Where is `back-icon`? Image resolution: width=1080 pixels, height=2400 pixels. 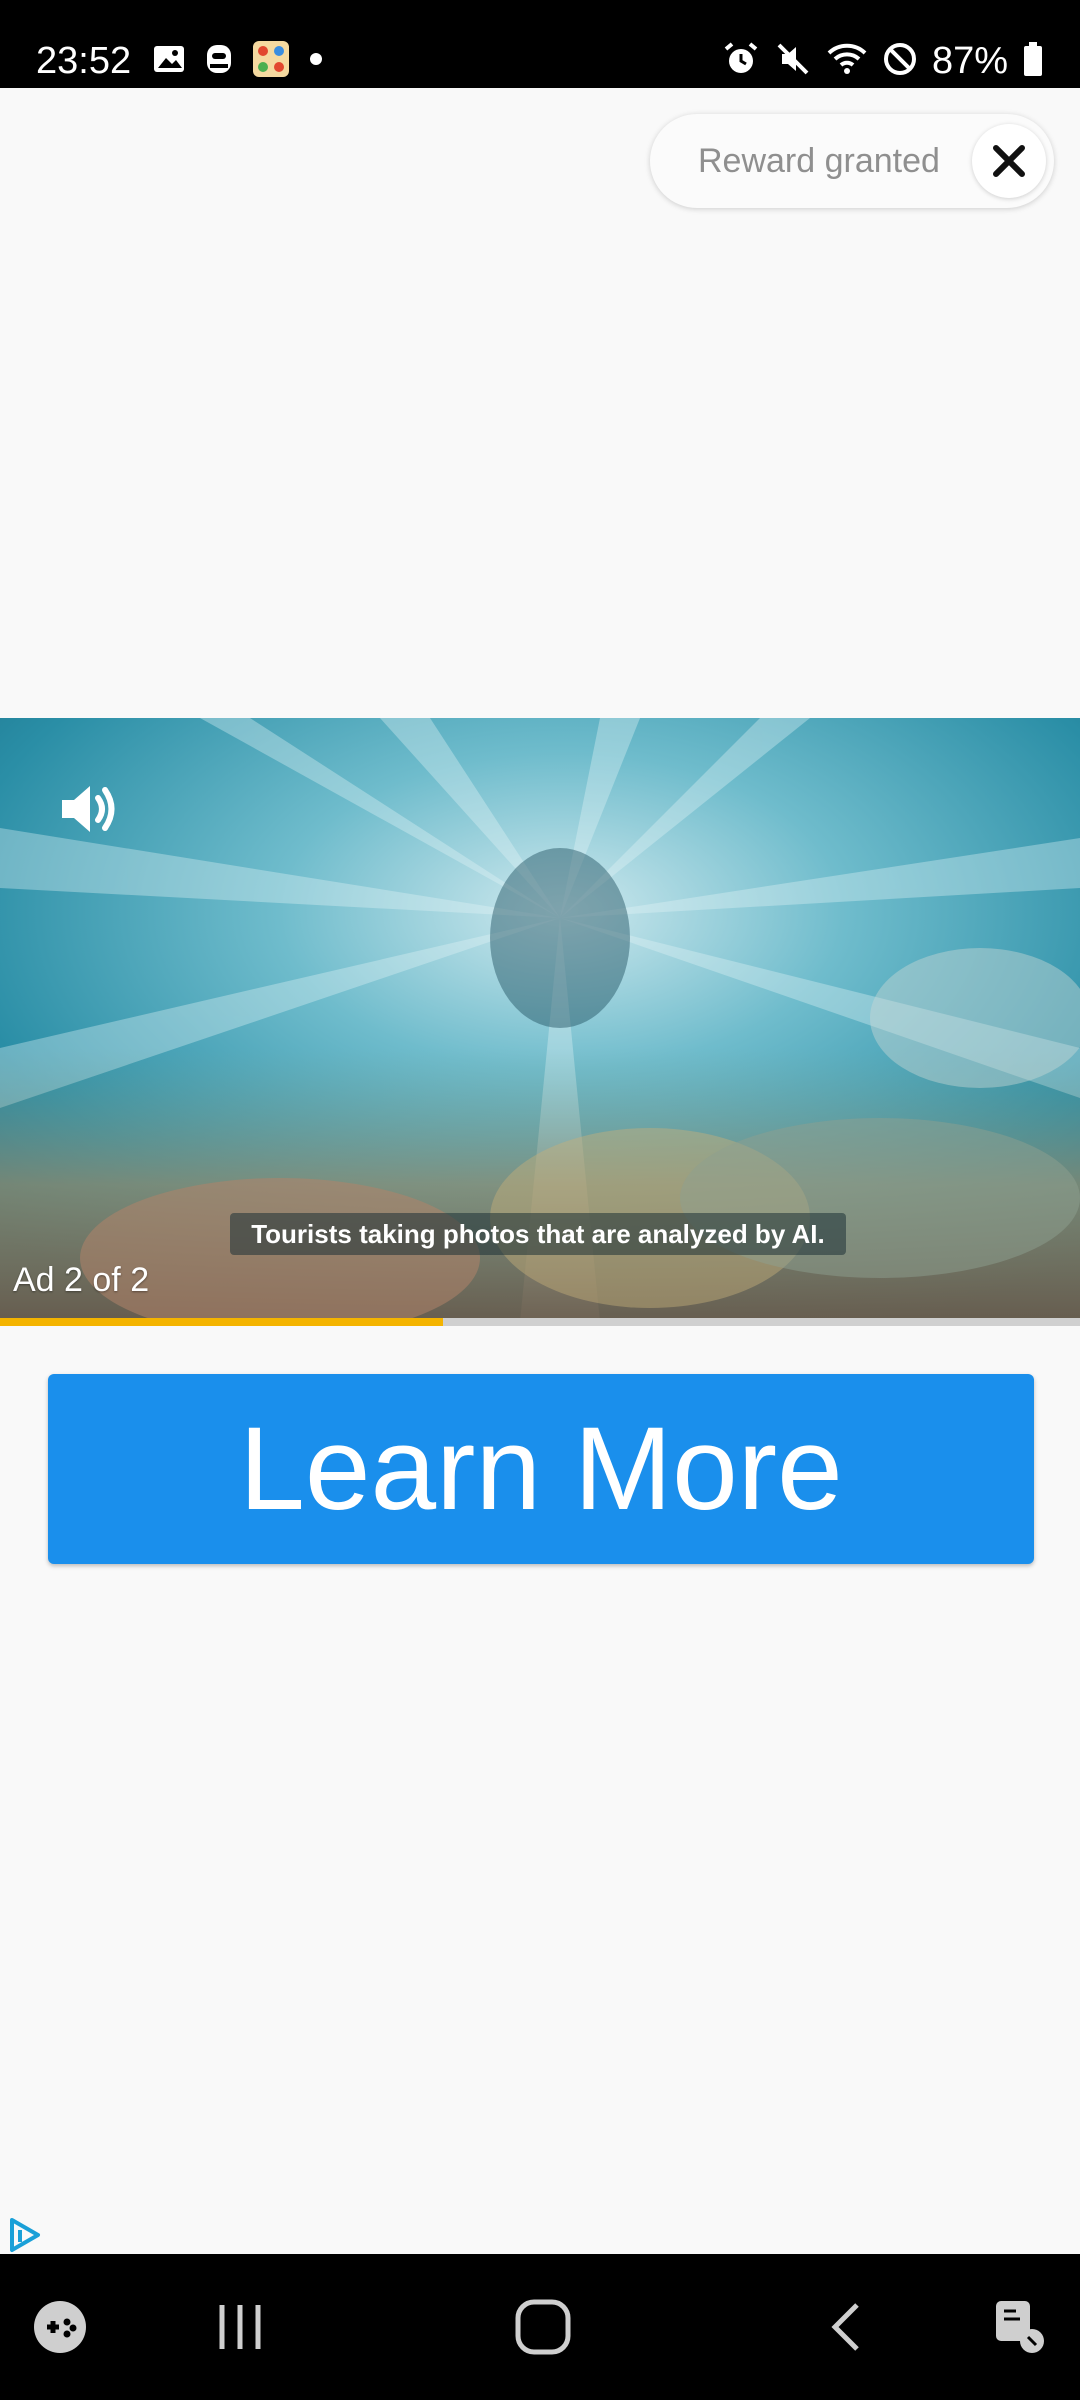
back-icon is located at coordinates (845, 2327).